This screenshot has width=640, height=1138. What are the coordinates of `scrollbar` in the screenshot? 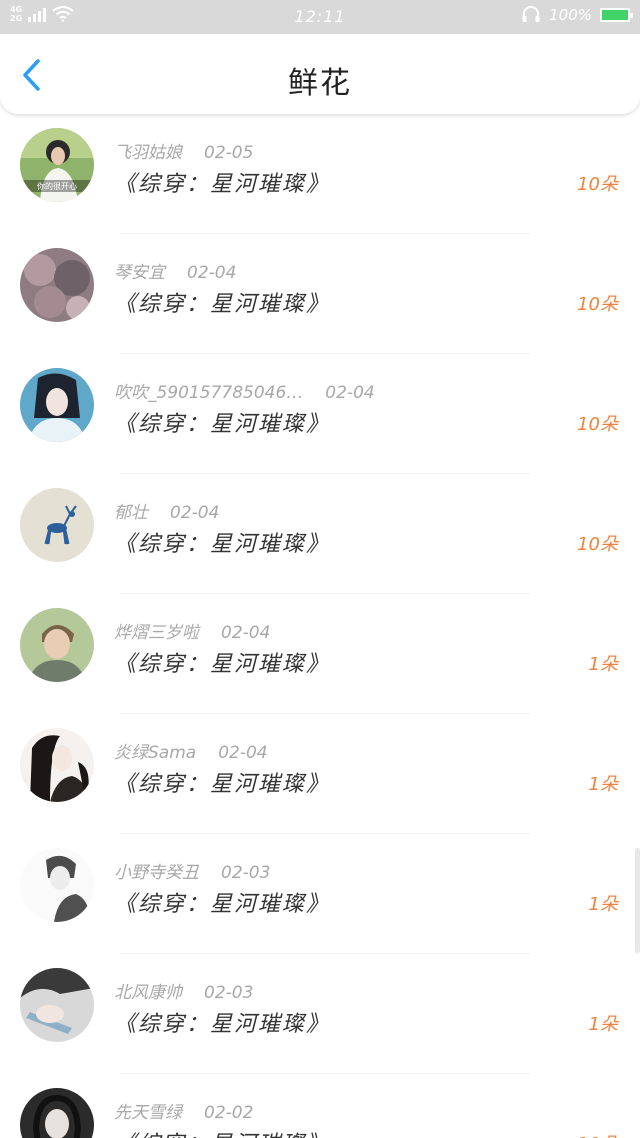 It's located at (637, 900).